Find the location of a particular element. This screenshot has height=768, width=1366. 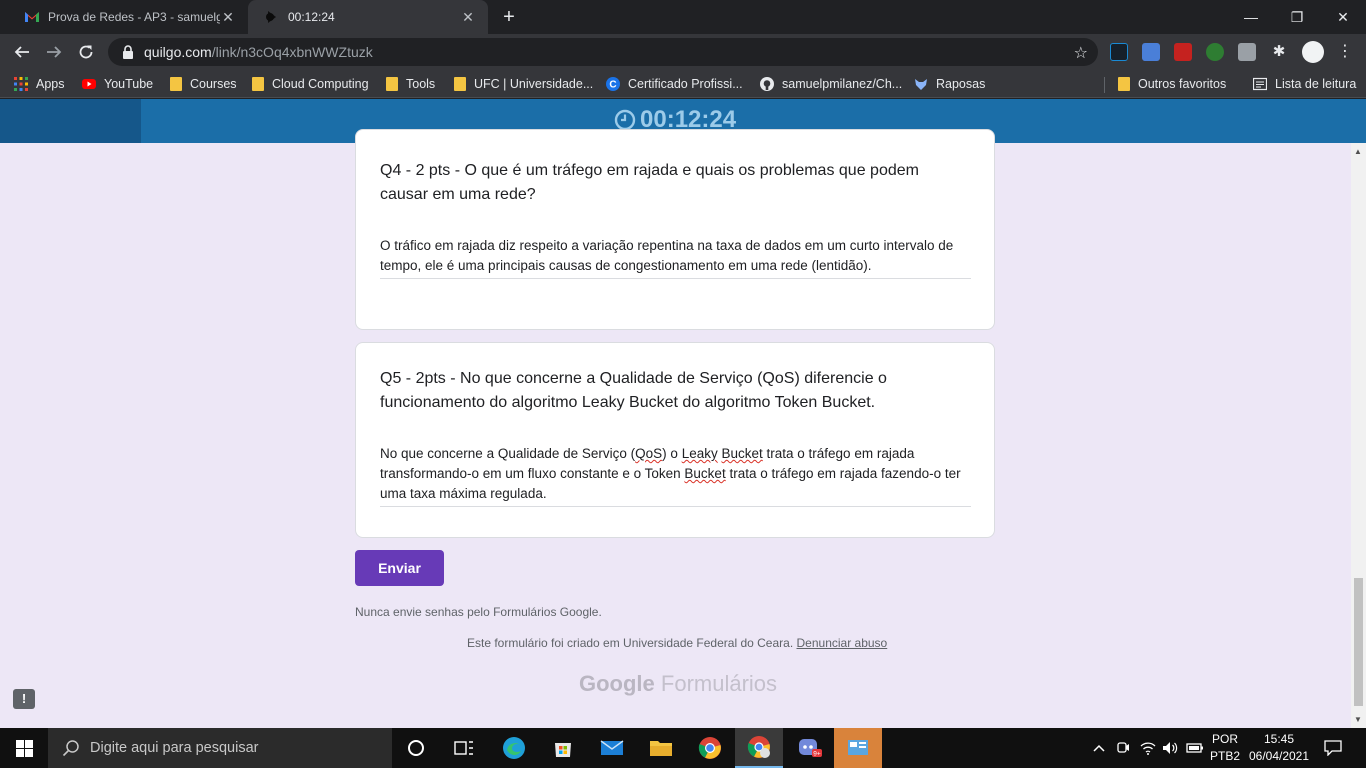

reload-button is located at coordinates (86, 52).